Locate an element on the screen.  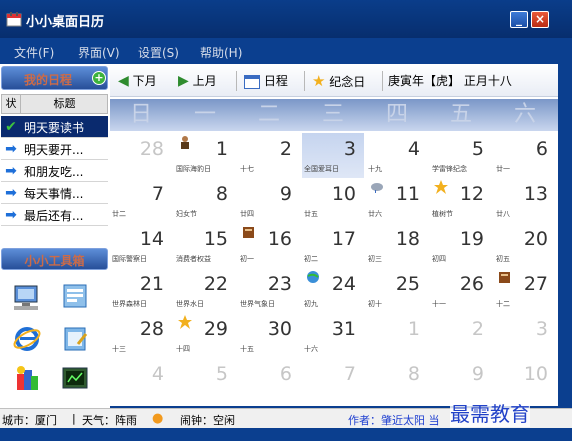
day-number: 10 is located at coordinates (535, 374).